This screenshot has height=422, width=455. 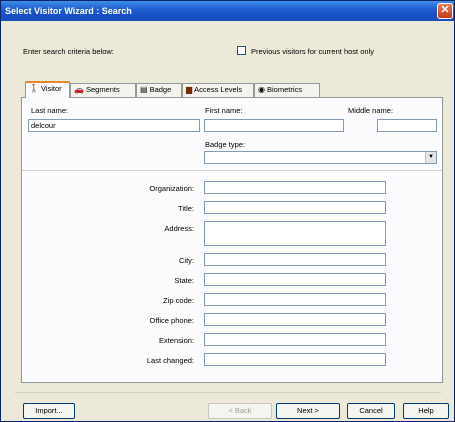 I want to click on back-button: < Back, so click(x=240, y=411).